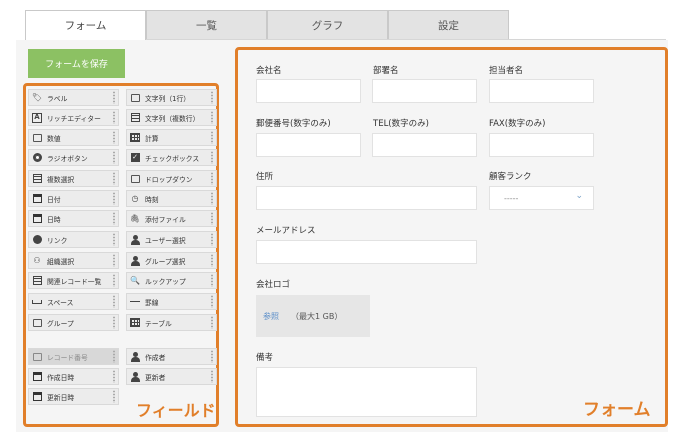 The image size is (684, 436). What do you see at coordinates (406, 39) in the screenshot?
I see `tab-divider` at bounding box center [406, 39].